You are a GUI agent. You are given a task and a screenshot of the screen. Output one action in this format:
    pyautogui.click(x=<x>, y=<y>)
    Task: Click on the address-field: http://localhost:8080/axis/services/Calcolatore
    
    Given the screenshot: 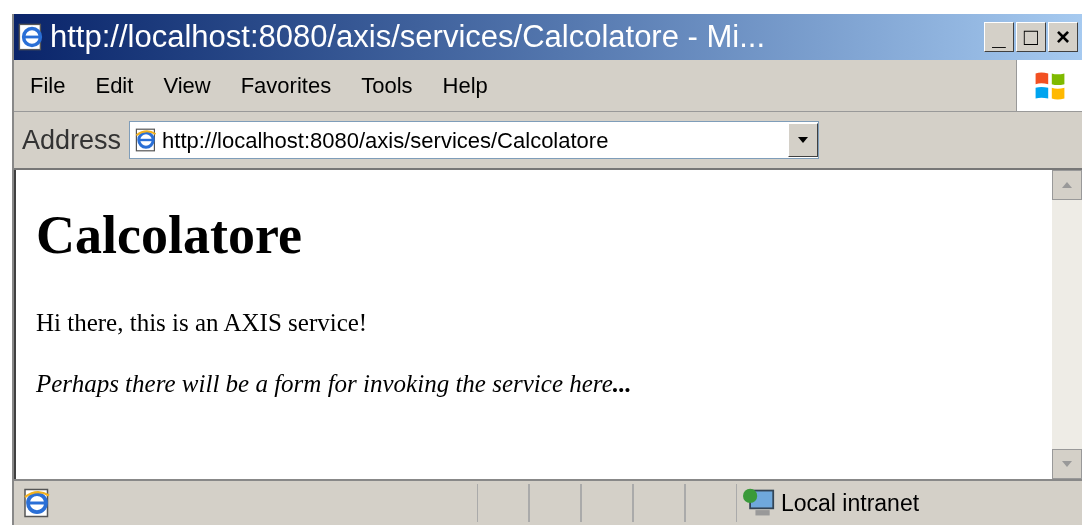 What is the action you would take?
    pyautogui.click(x=474, y=140)
    